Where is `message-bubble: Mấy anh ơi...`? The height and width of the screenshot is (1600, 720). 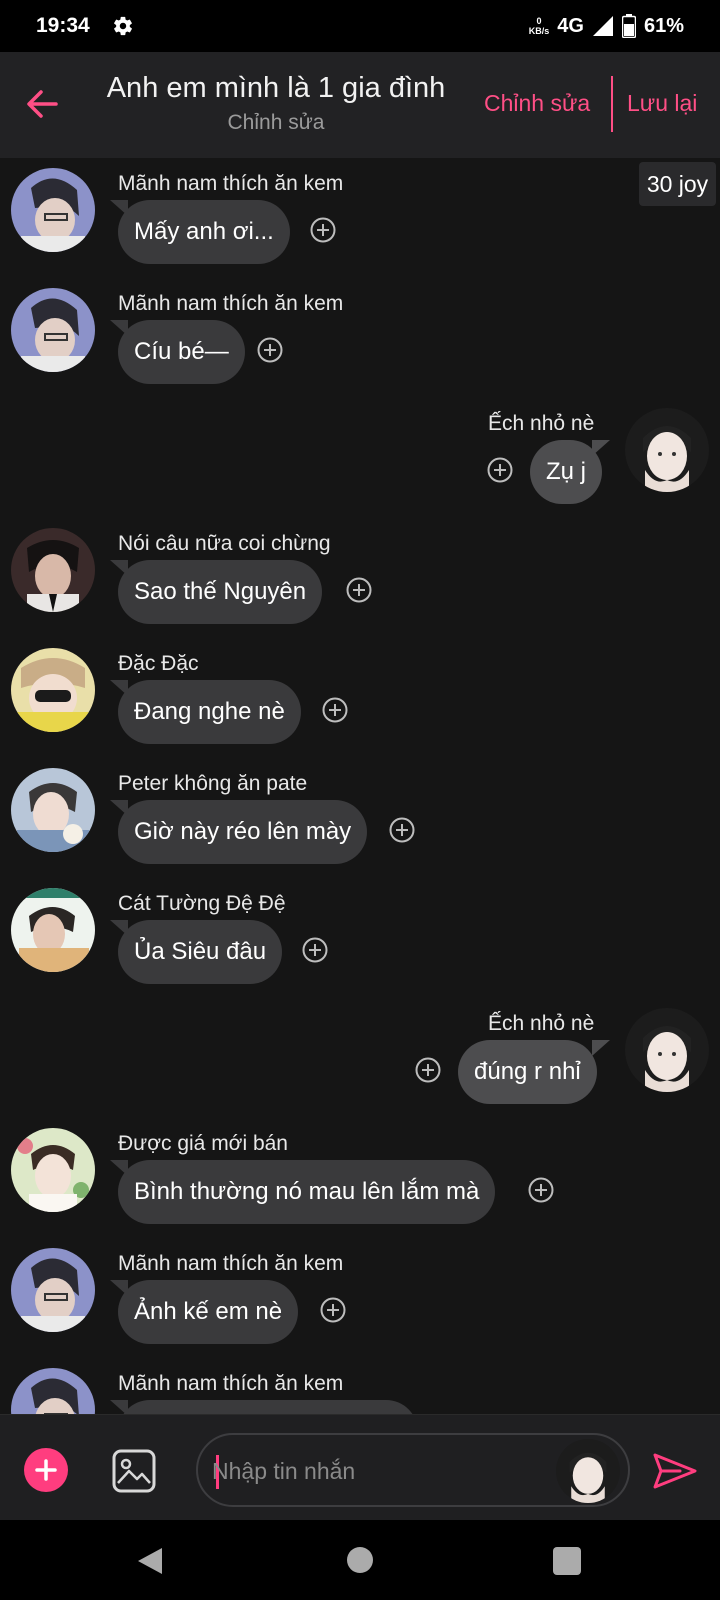 message-bubble: Mấy anh ơi... is located at coordinates (204, 232).